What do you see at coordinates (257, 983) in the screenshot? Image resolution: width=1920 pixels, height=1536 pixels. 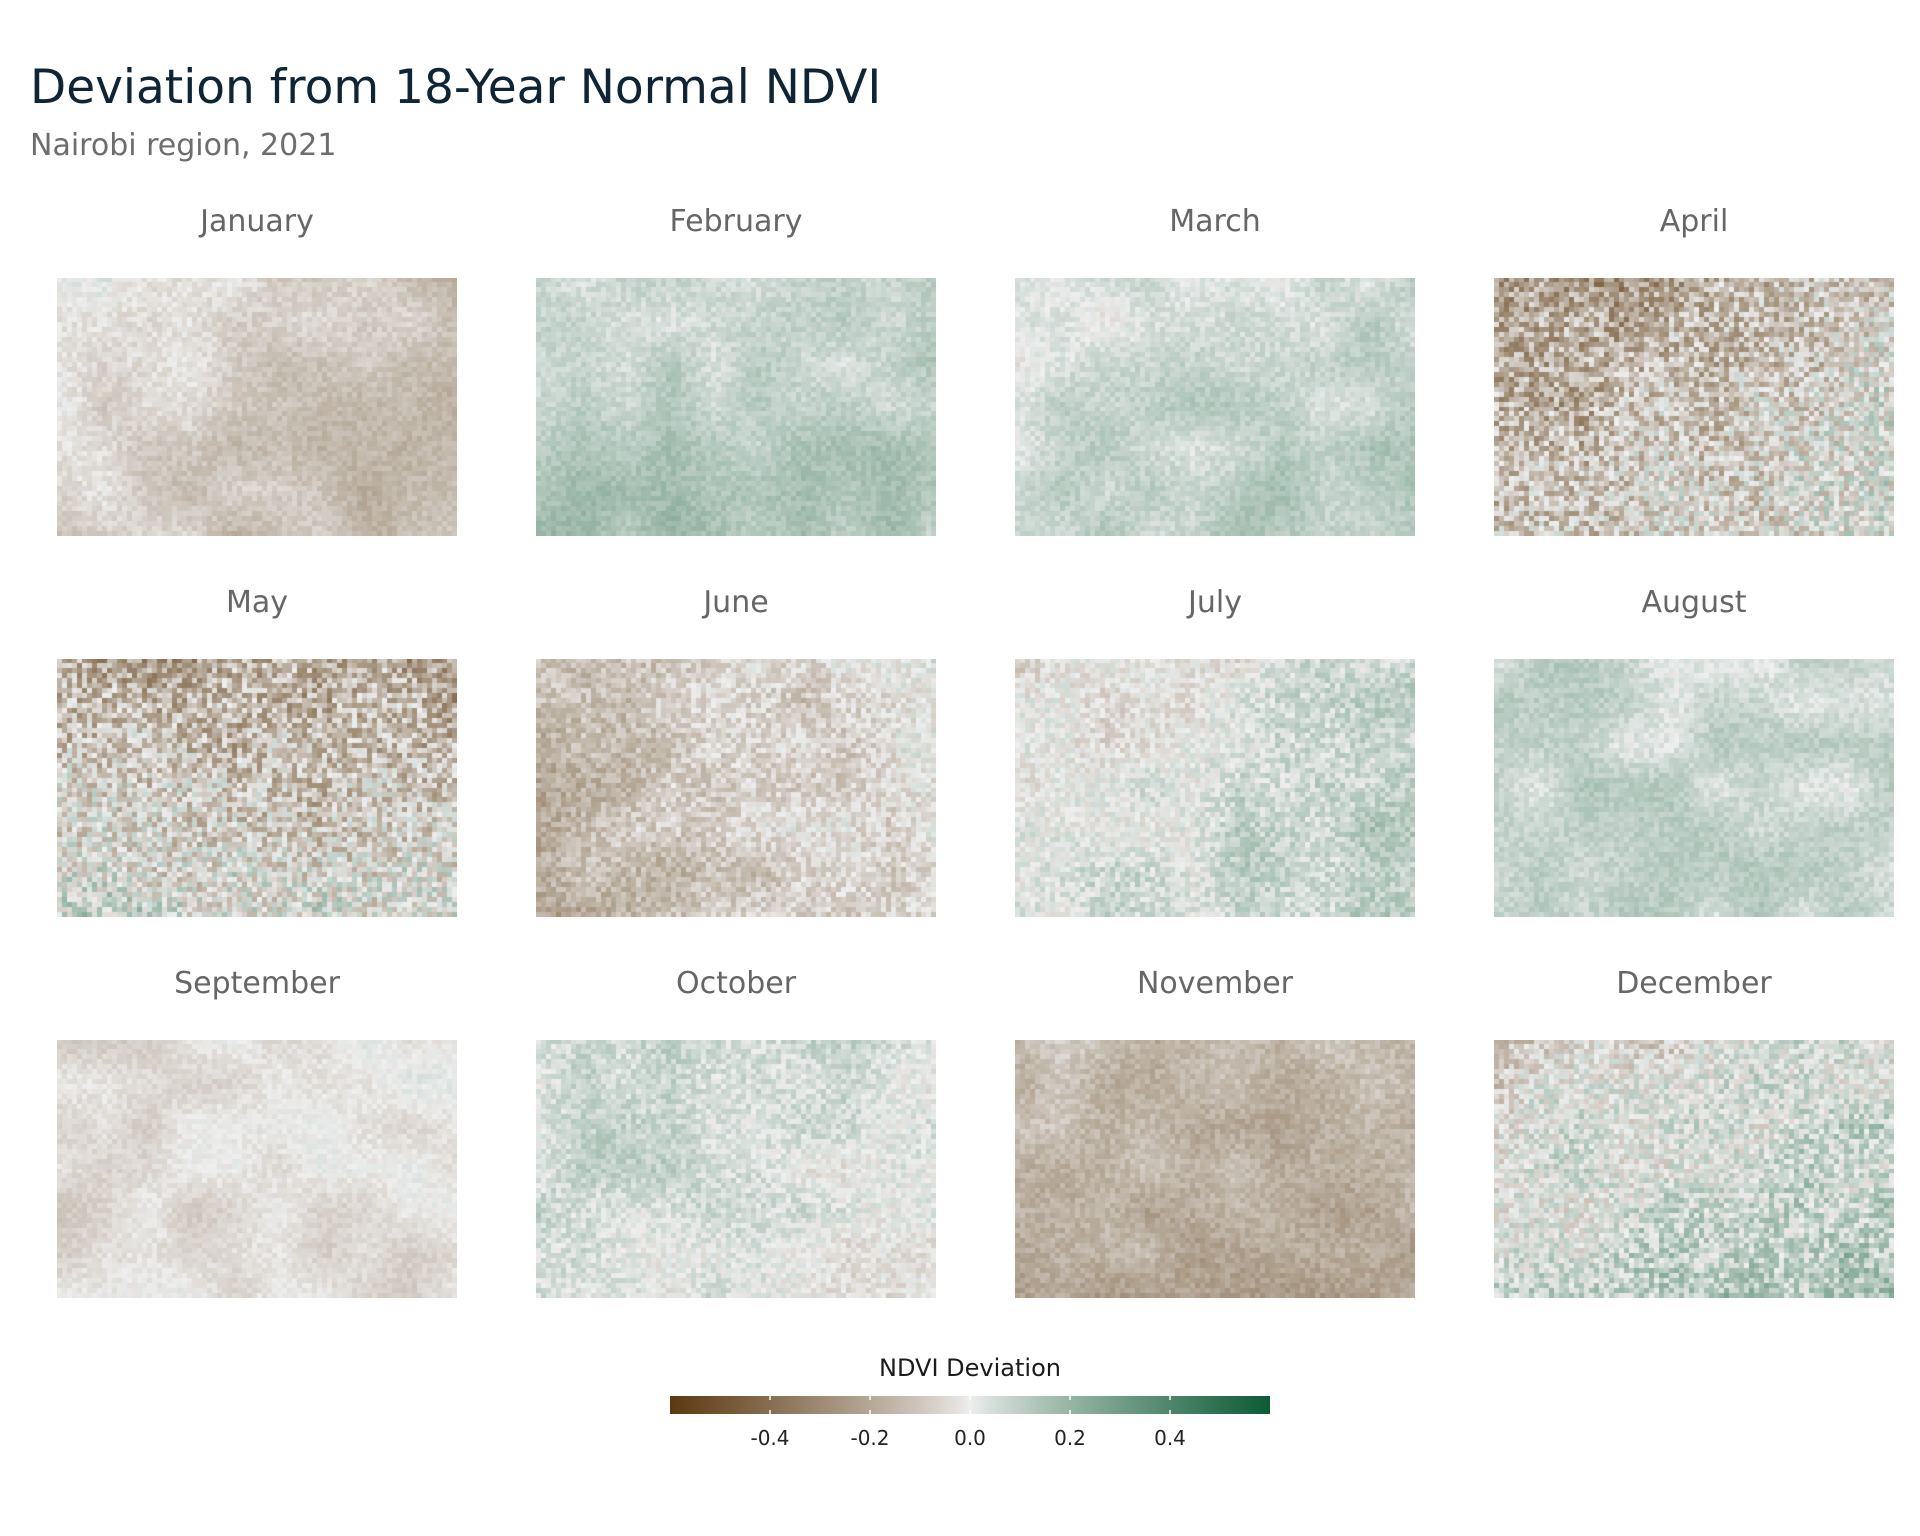 I see `panel-title-september: September` at bounding box center [257, 983].